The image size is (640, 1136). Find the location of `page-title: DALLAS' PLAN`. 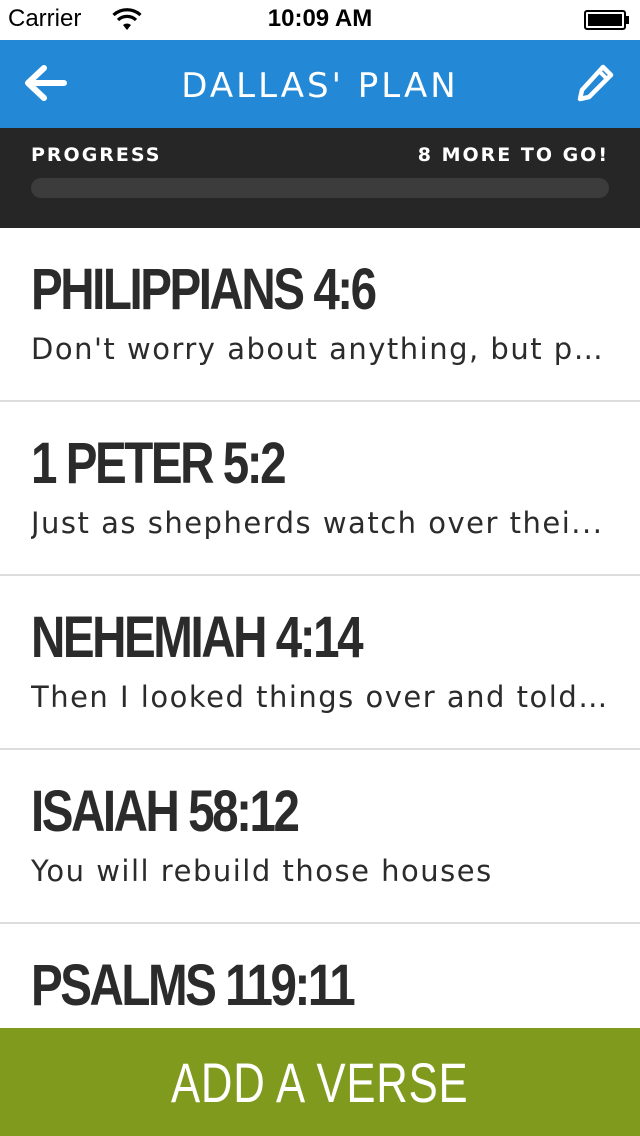

page-title: DALLAS' PLAN is located at coordinates (320, 86).